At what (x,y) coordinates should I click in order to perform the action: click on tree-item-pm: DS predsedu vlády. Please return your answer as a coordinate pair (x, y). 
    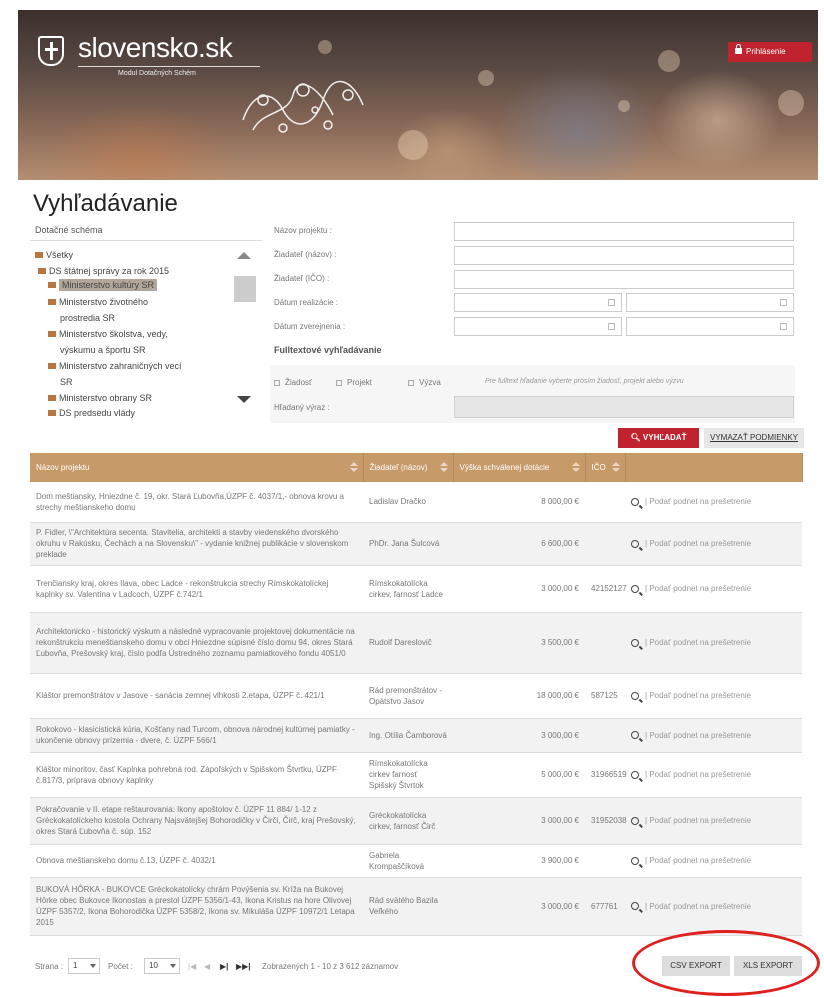
    Looking at the image, I should click on (91, 413).